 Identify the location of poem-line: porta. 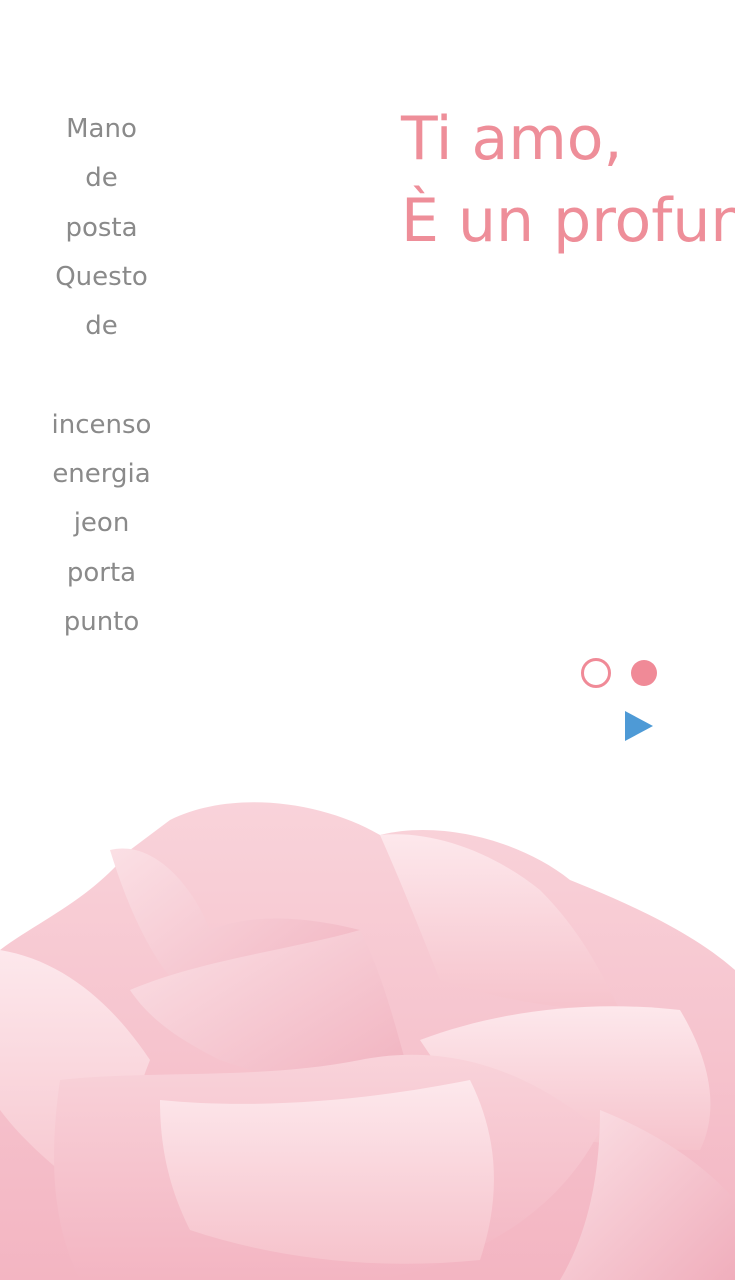
(101, 572).